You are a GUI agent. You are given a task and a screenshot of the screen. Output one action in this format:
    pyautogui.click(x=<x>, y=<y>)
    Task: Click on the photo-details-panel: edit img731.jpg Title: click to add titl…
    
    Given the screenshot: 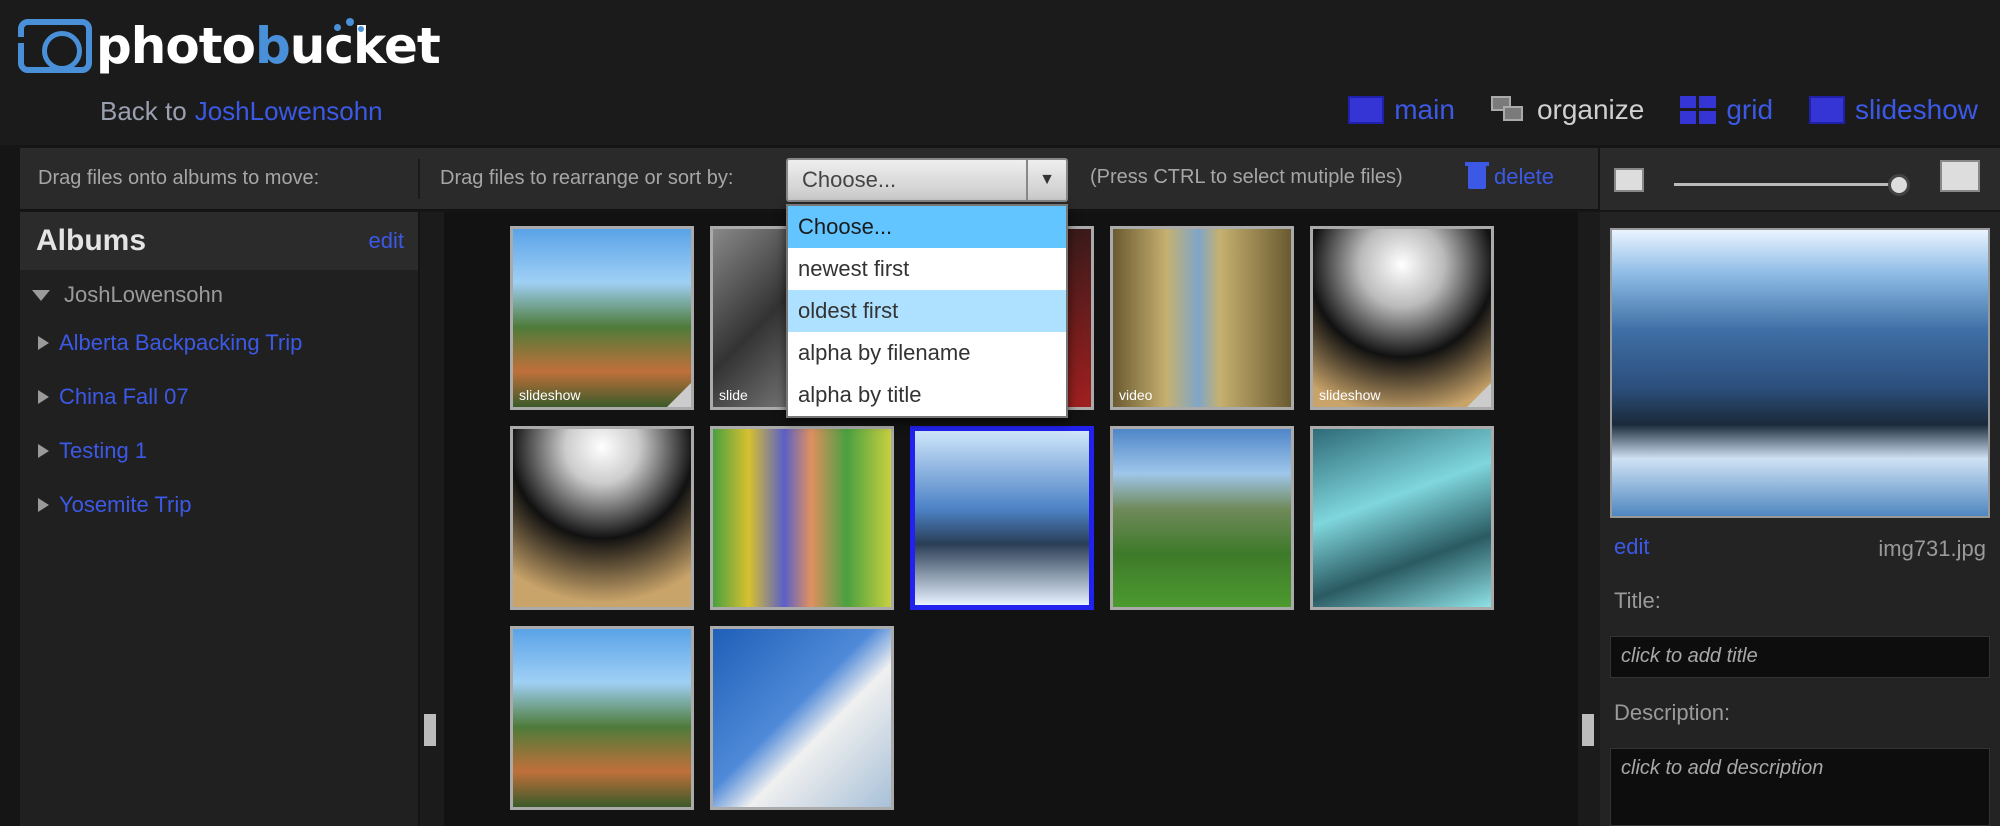 What is the action you would take?
    pyautogui.click(x=1800, y=519)
    